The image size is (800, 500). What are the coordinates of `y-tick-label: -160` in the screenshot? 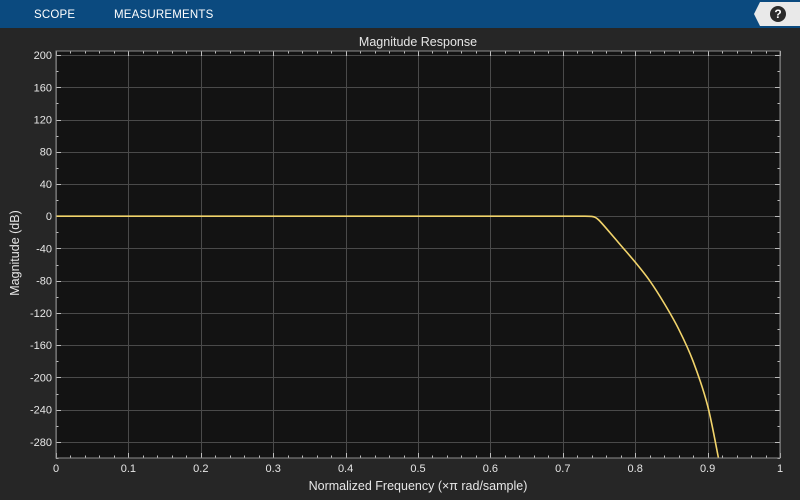 It's located at (41, 346).